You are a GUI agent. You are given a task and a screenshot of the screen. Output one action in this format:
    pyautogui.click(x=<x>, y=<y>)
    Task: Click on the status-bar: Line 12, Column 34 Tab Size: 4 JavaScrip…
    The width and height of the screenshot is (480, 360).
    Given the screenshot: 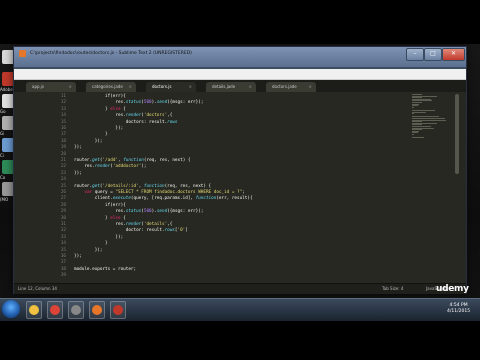 What is the action you would take?
    pyautogui.click(x=240, y=288)
    